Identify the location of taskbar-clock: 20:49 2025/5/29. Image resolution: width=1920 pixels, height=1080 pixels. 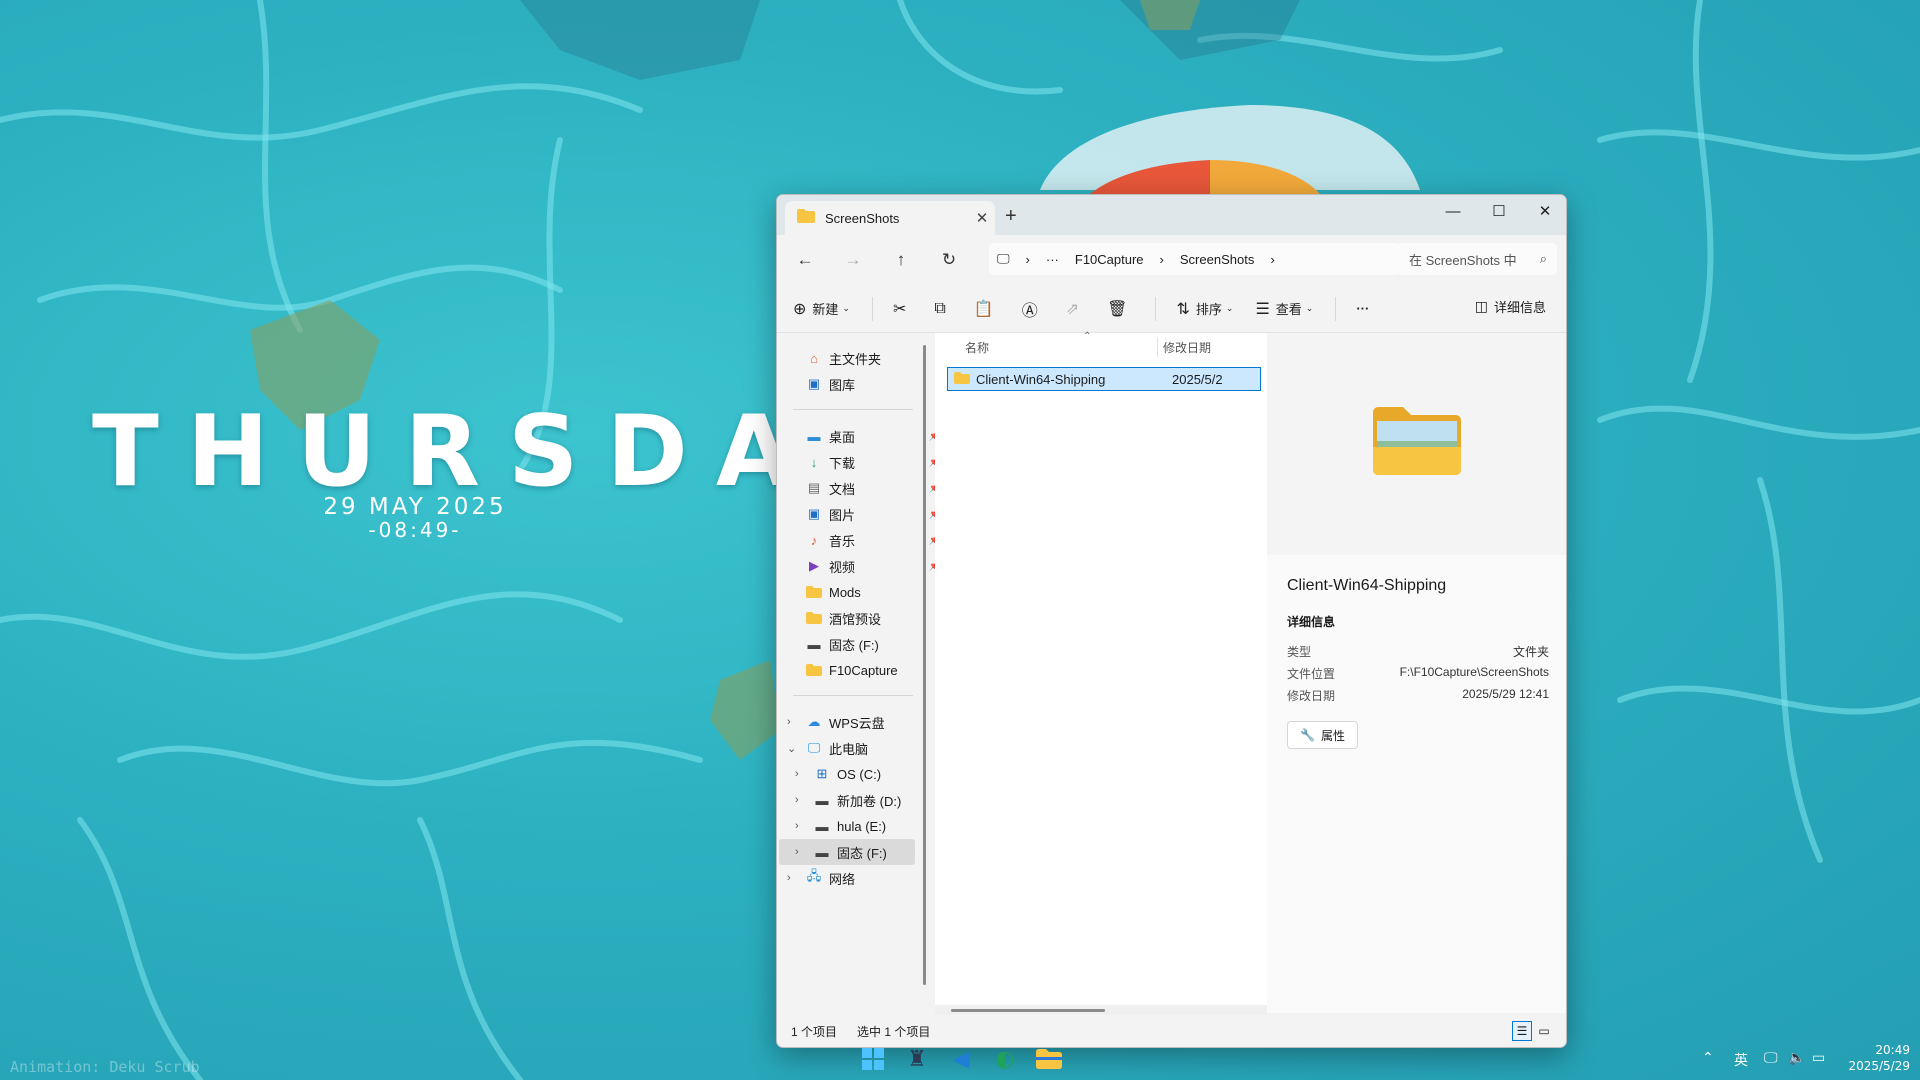
(1875, 1058).